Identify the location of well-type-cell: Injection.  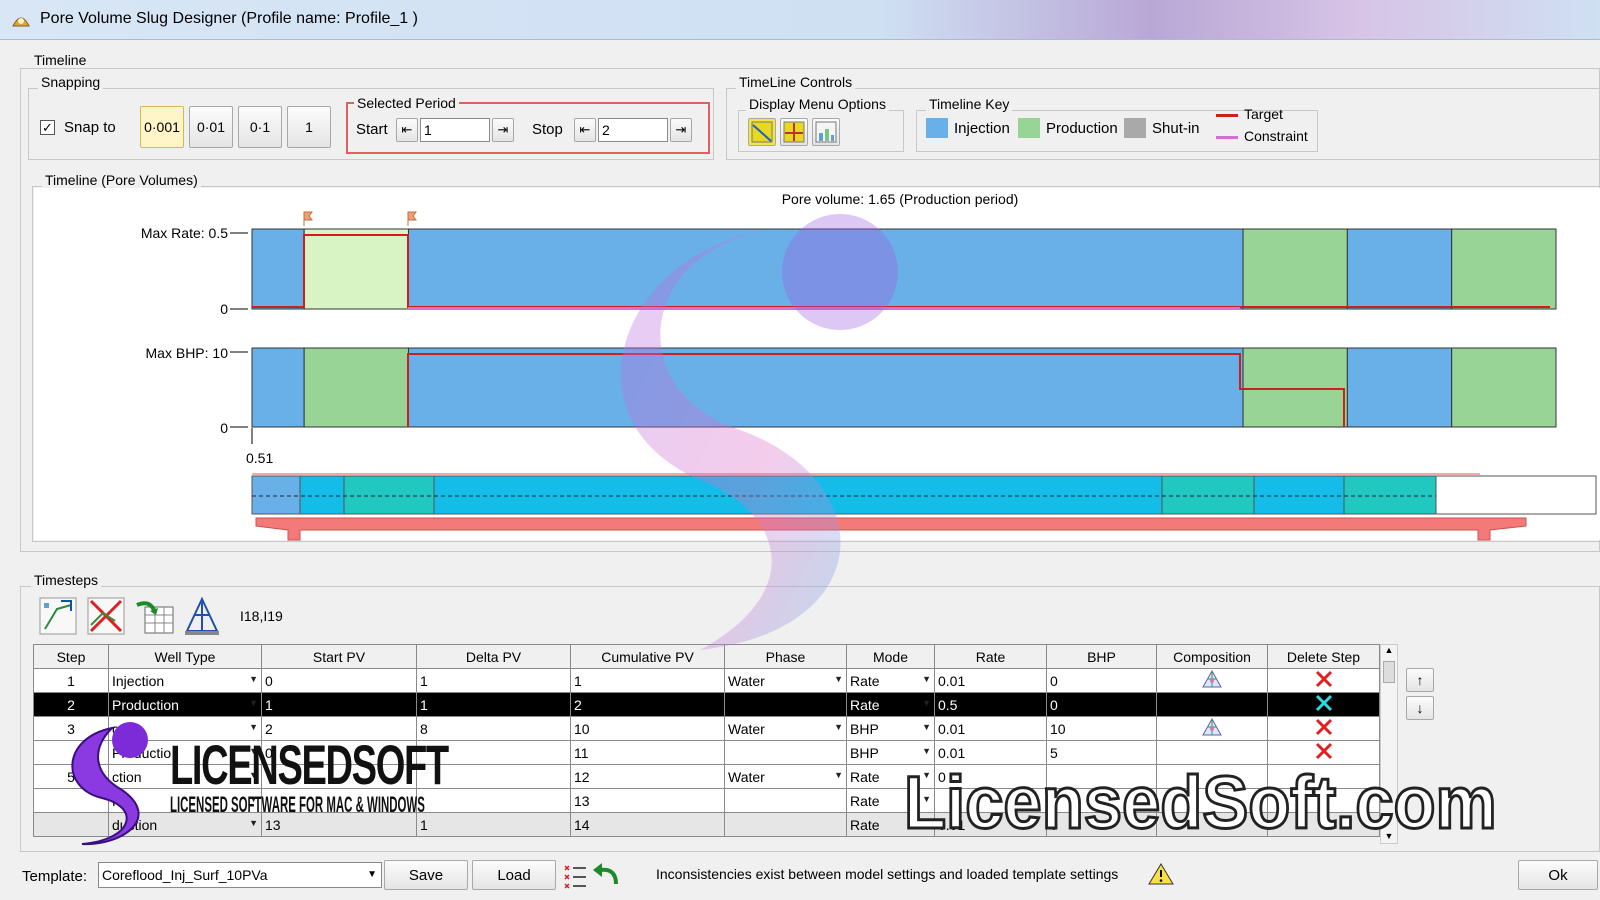
(185, 680).